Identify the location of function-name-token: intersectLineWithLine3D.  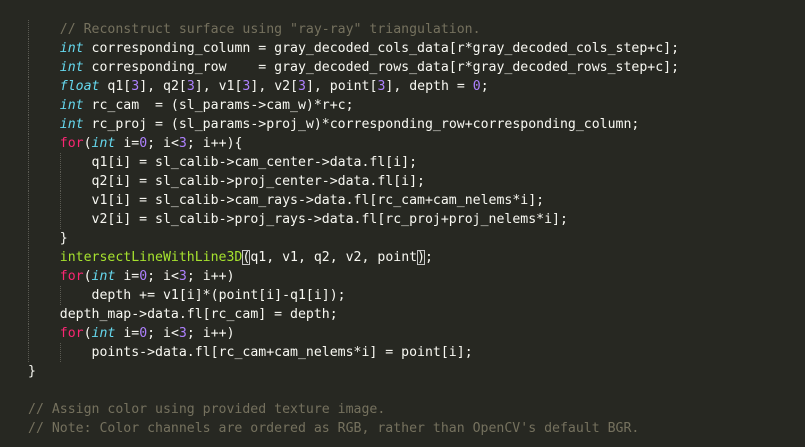
(151, 257).